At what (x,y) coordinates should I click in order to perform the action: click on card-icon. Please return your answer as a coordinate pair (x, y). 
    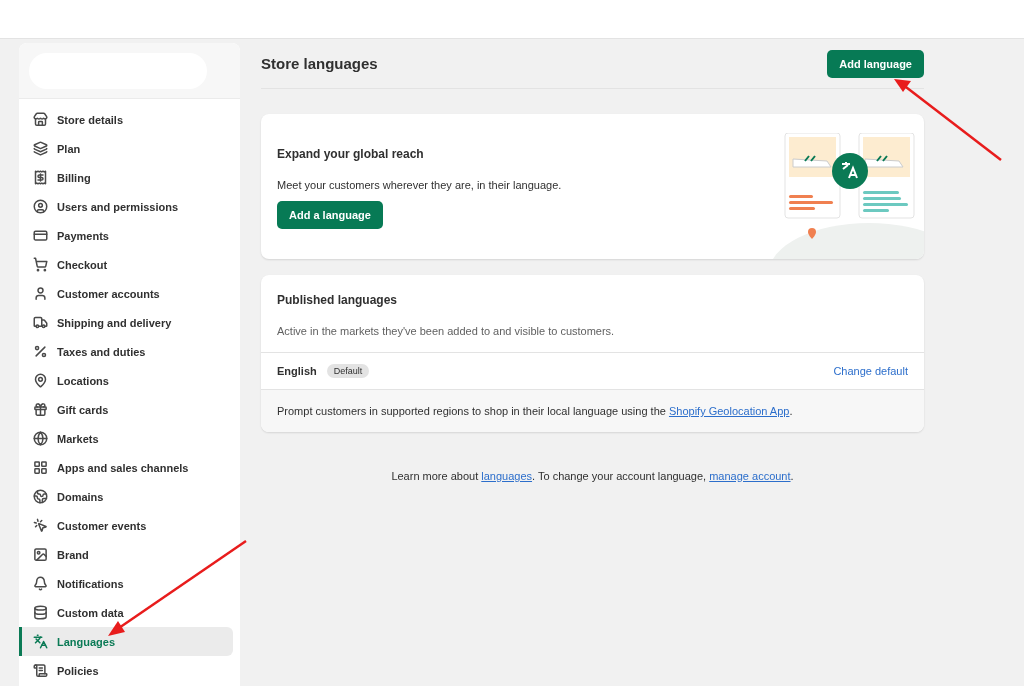
    Looking at the image, I should click on (40, 235).